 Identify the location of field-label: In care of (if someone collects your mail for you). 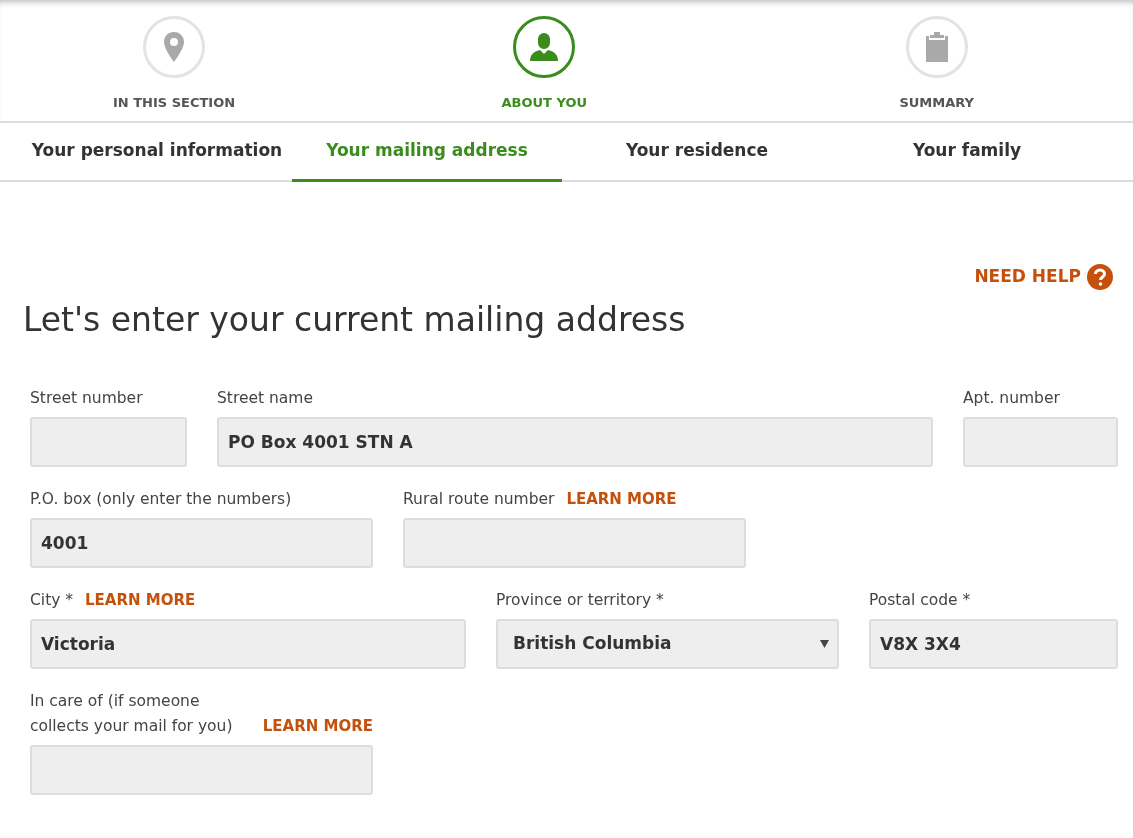
(132, 713).